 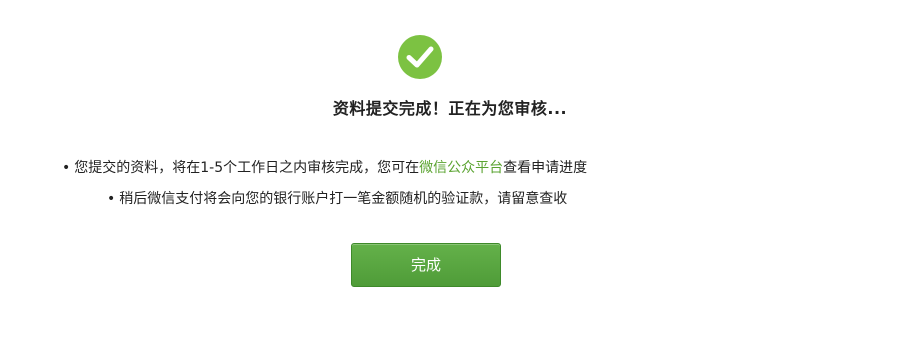 What do you see at coordinates (545, 168) in the screenshot?
I see `note-text: 查看申请进度` at bounding box center [545, 168].